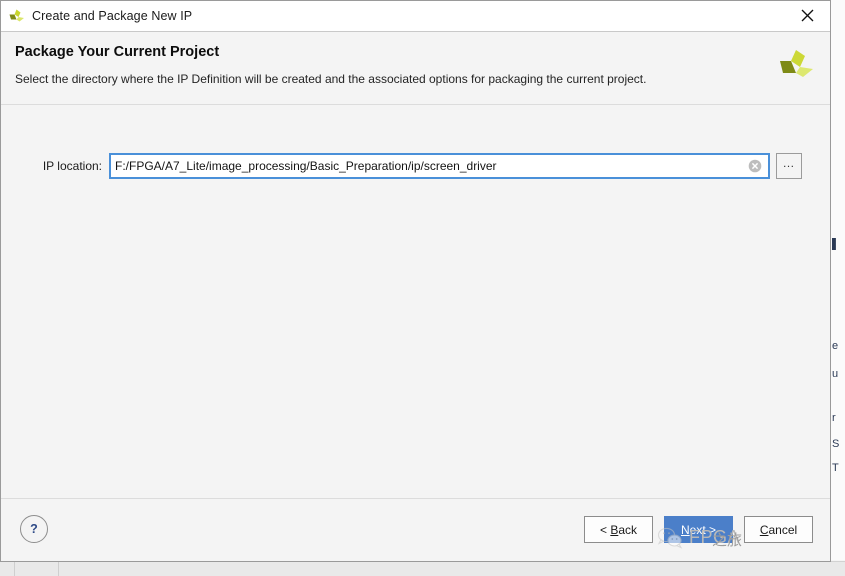  What do you see at coordinates (836, 444) in the screenshot?
I see `background-text-fragment: S` at bounding box center [836, 444].